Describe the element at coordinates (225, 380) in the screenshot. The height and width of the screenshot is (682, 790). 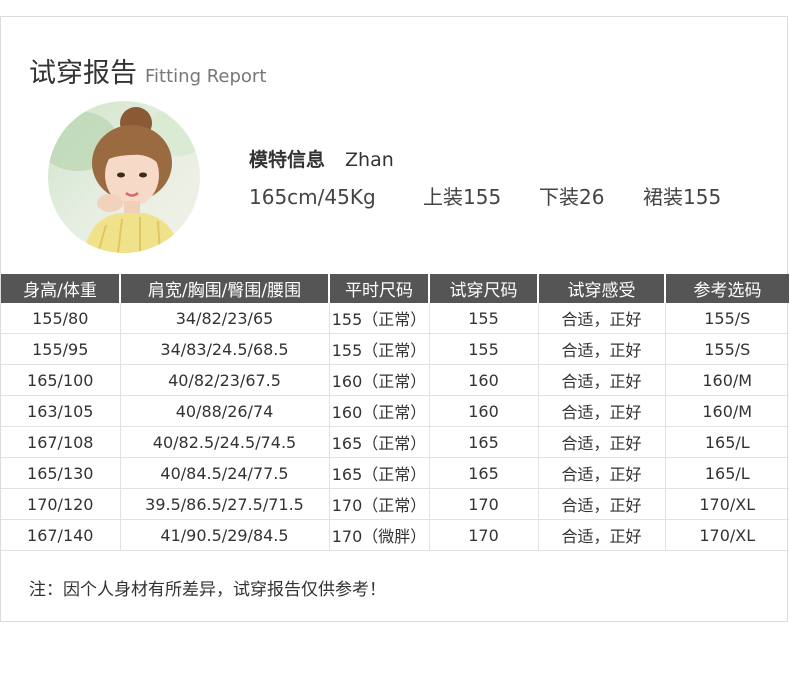
I see `cell-measurements: 40/82/23/67.5` at that location.